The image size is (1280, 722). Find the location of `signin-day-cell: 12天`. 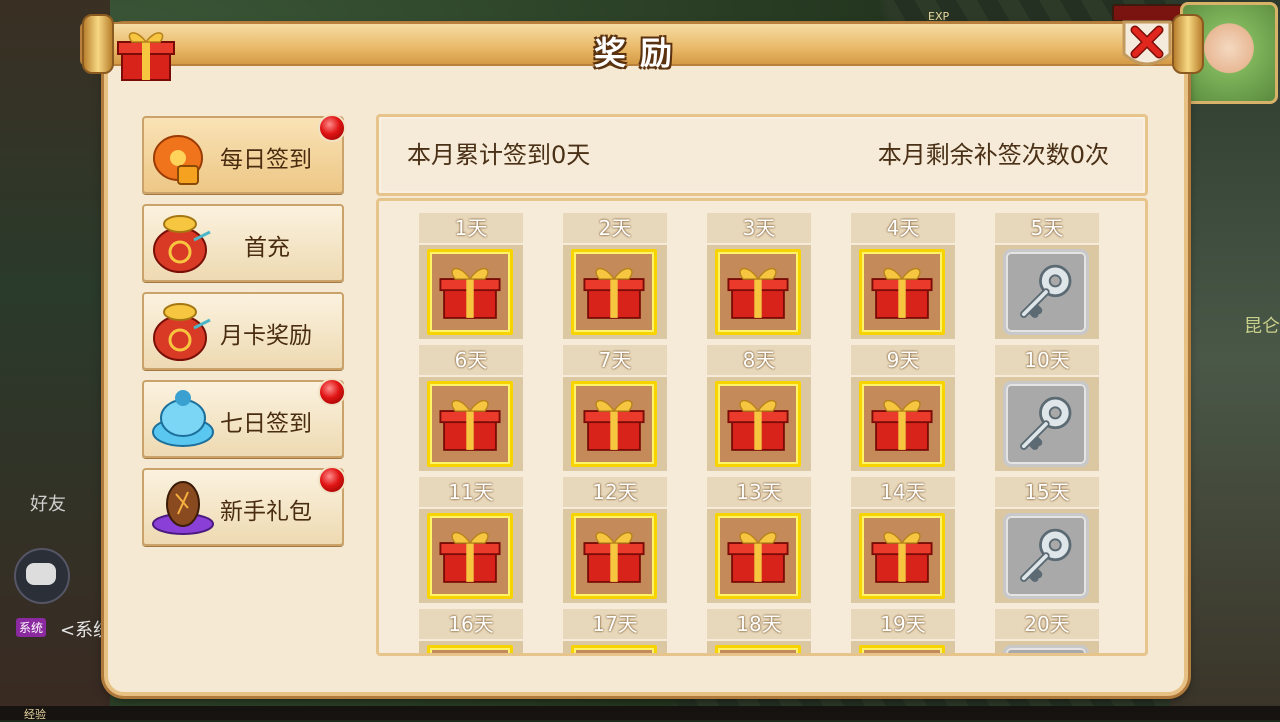

signin-day-cell: 12天 is located at coordinates (615, 540).